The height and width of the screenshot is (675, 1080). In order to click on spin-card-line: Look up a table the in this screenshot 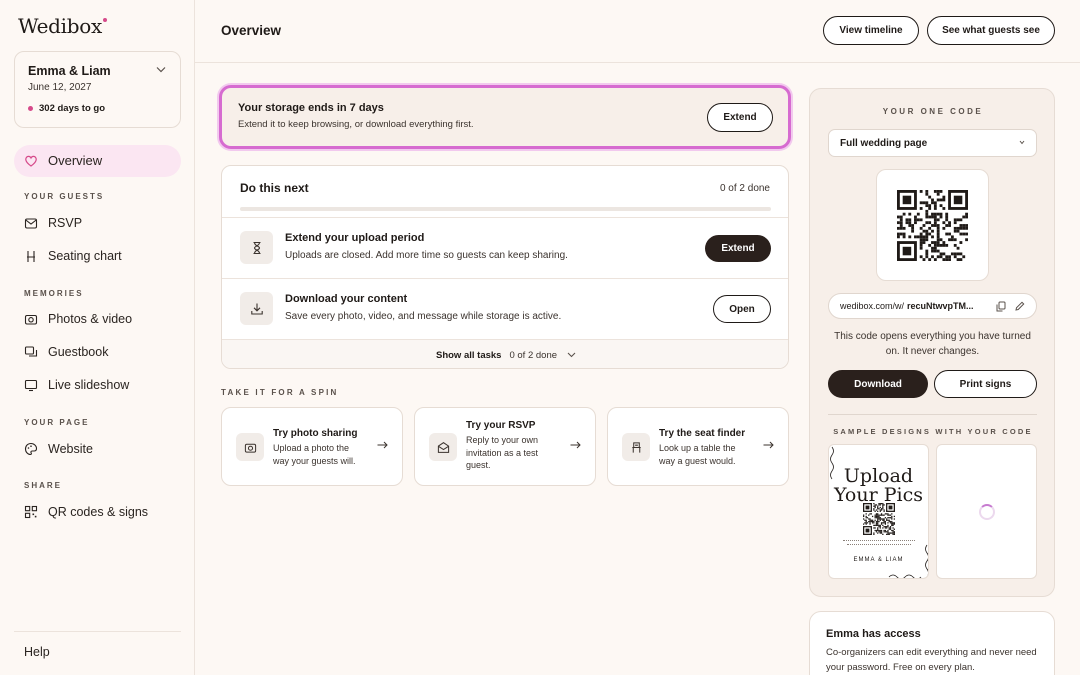, I will do `click(697, 448)`.